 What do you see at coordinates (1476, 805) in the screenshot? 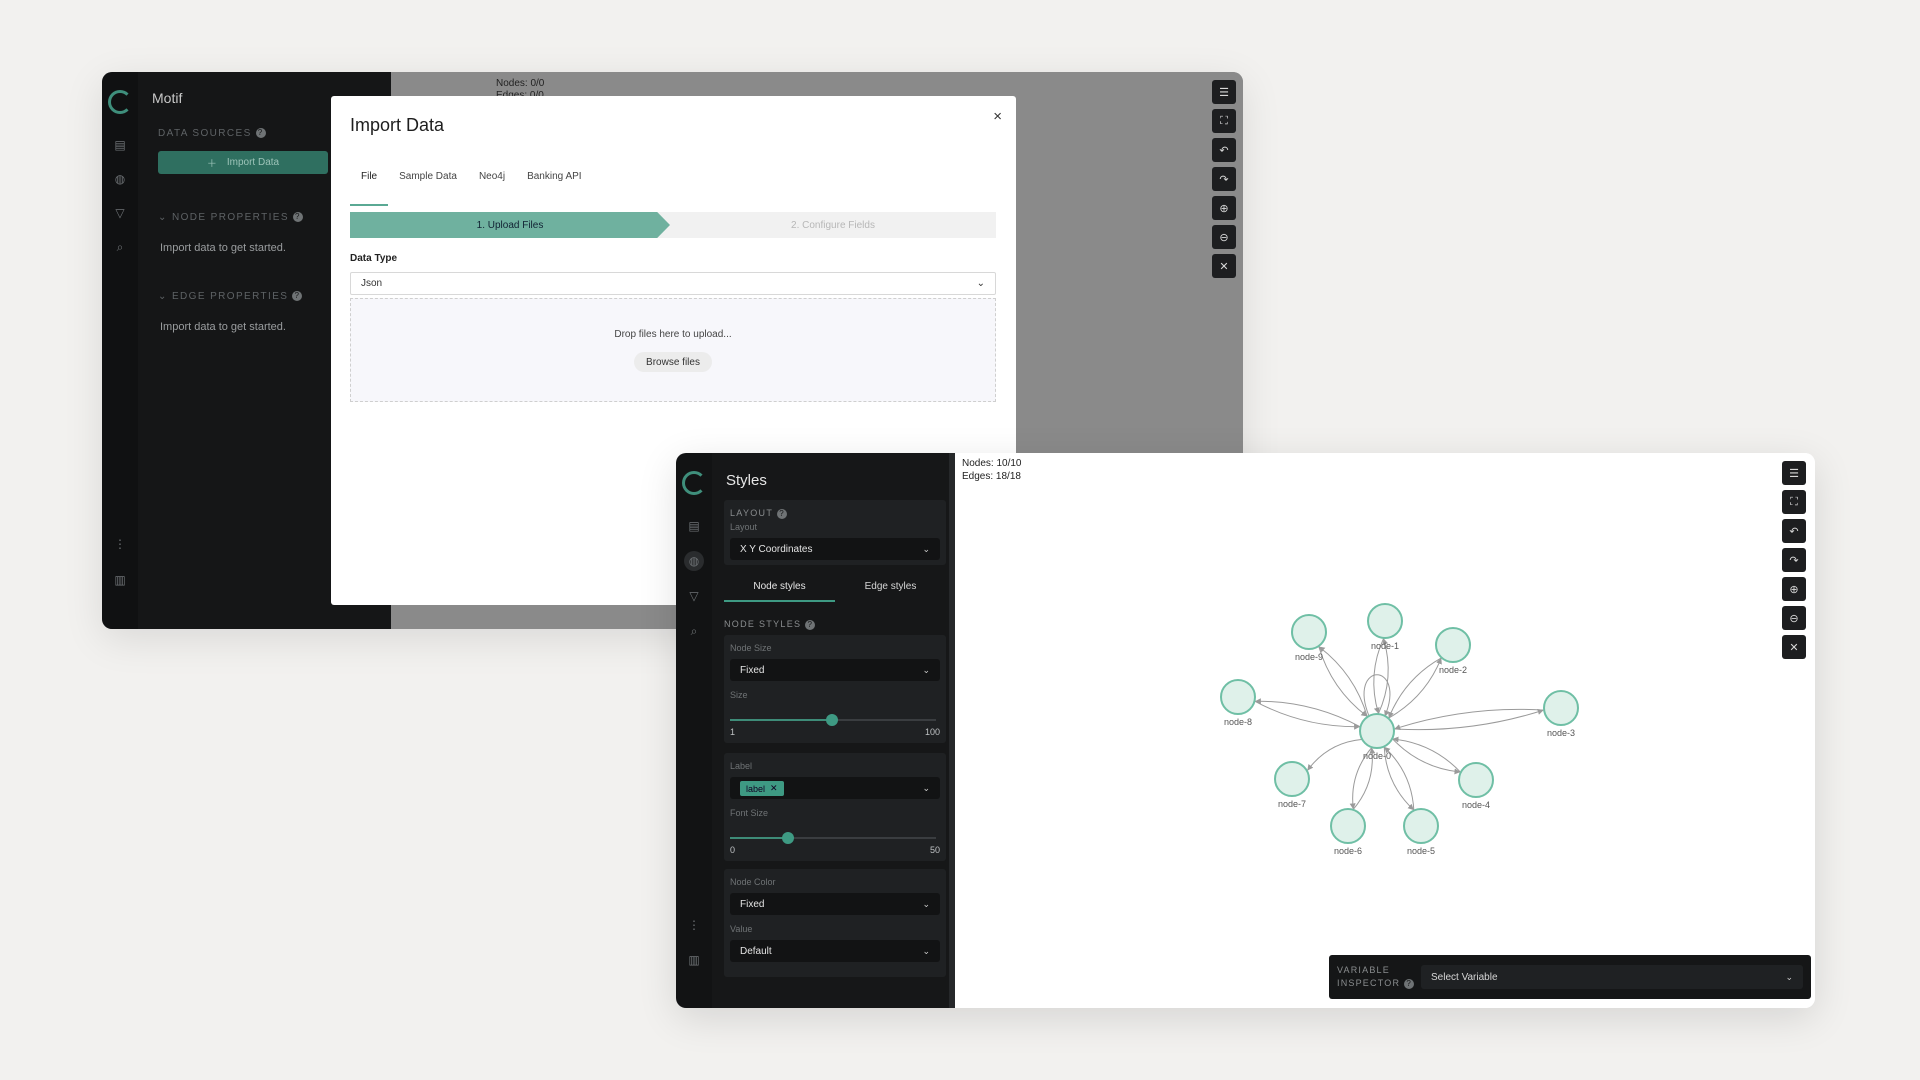
I see `node-label: node-4` at bounding box center [1476, 805].